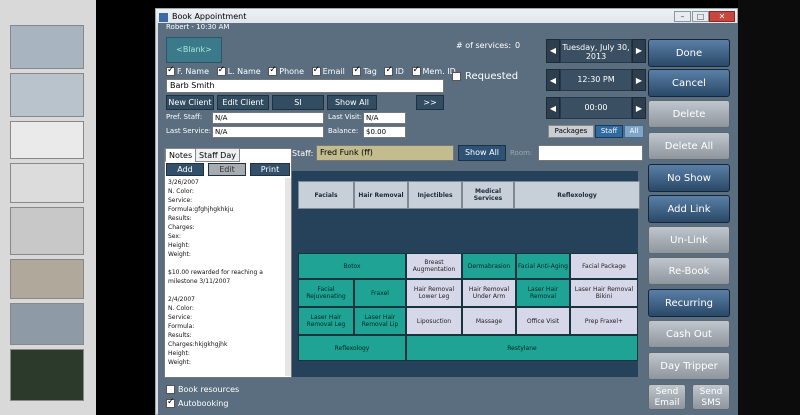  Describe the element at coordinates (689, 334) in the screenshot. I see `cash-out-button: Cash Out` at that location.